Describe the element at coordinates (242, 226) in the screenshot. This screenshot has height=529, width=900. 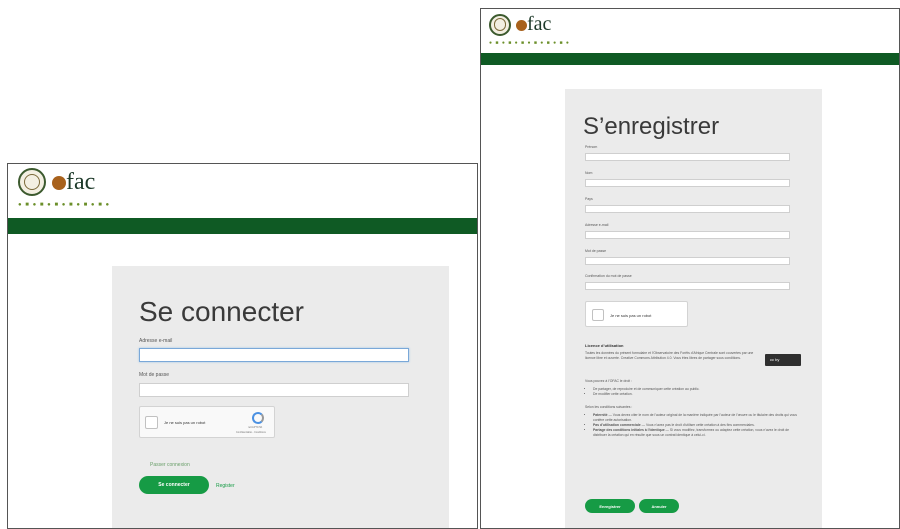
I see `login-header-bar` at that location.